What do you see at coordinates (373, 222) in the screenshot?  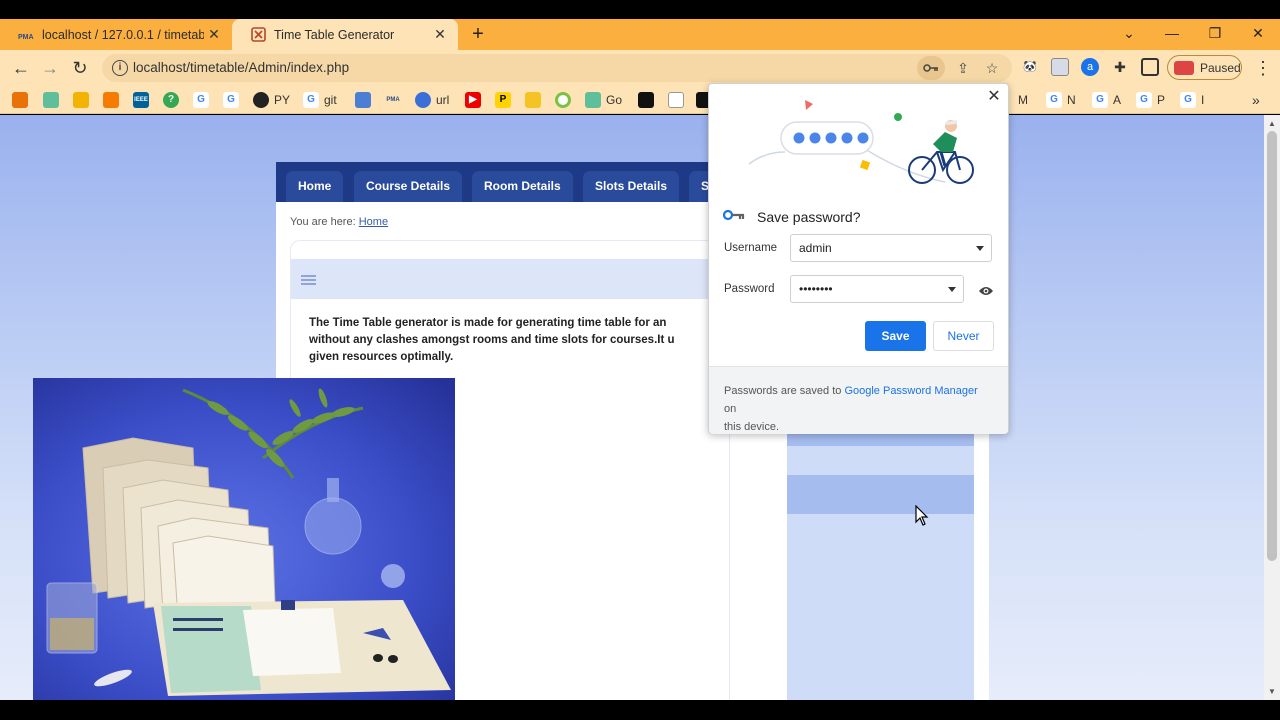 I see `breadcrumb-home-link: Home` at bounding box center [373, 222].